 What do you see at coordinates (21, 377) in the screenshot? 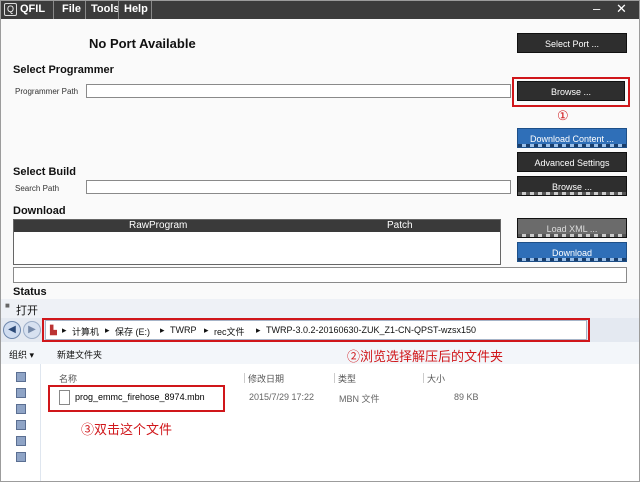
I see `nav-favorites-icon` at bounding box center [21, 377].